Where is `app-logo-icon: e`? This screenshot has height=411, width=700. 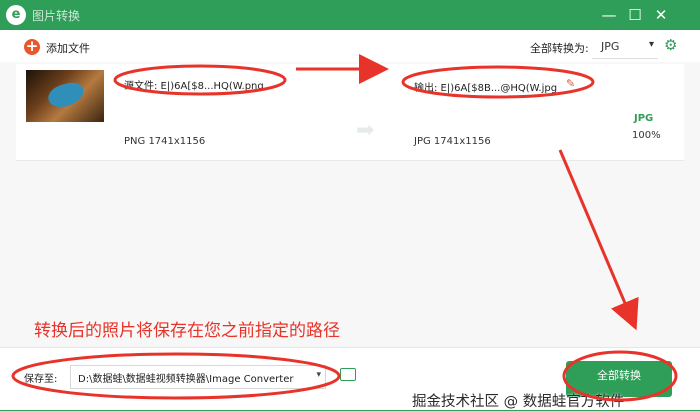 app-logo-icon: e is located at coordinates (16, 15).